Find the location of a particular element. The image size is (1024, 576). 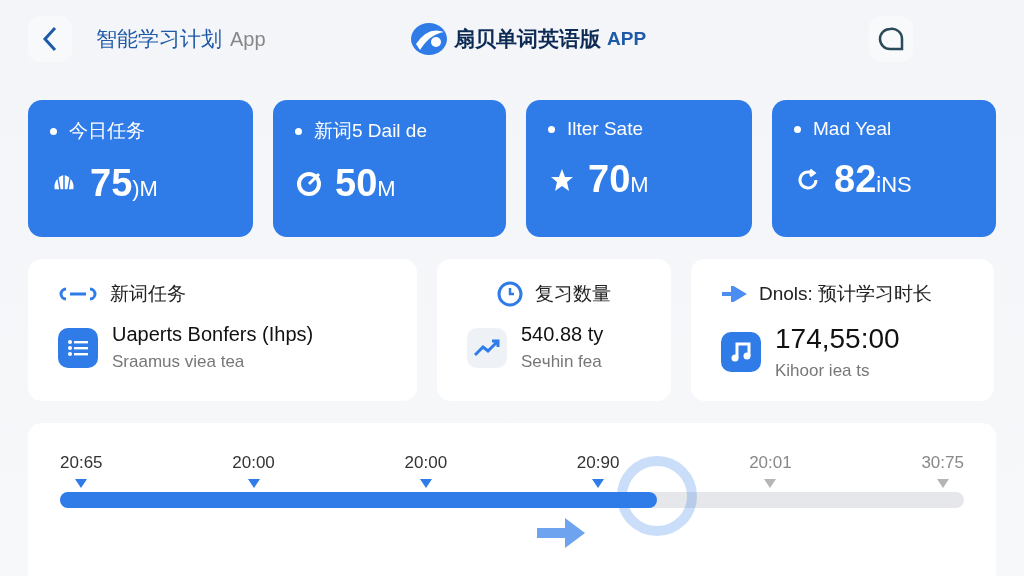

link-icon is located at coordinates (78, 294).